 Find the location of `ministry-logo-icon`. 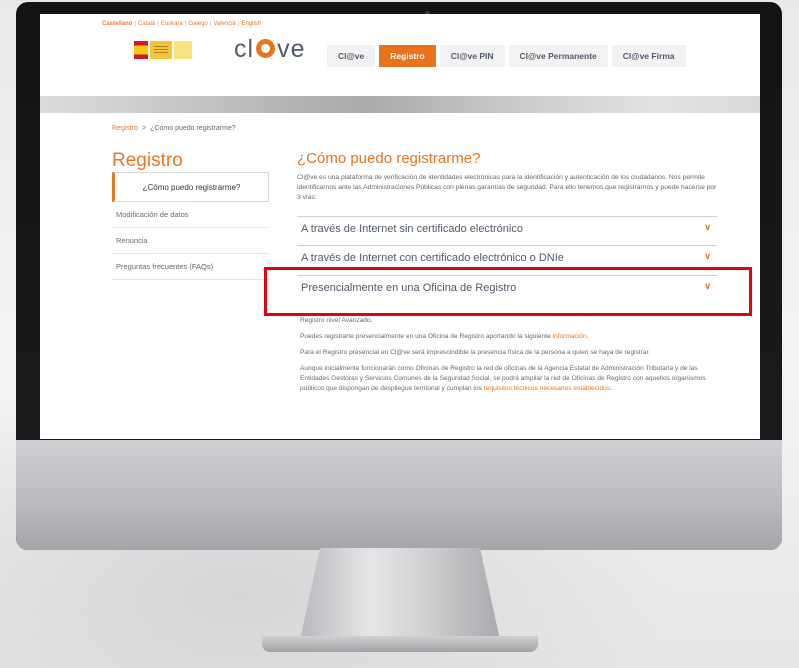

ministry-logo-icon is located at coordinates (183, 50).